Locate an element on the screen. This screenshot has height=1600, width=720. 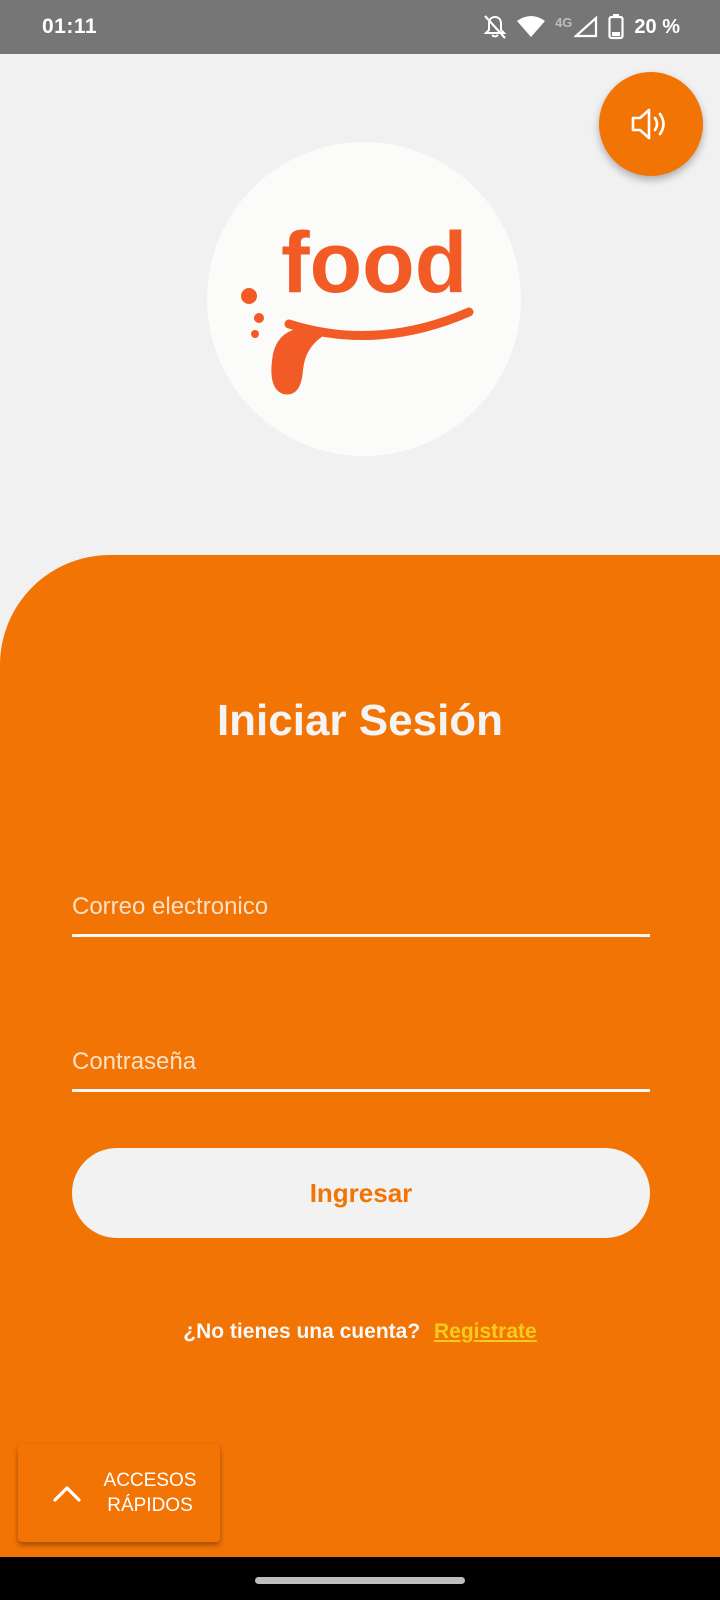
quick-access-line2: RÁPIDOS is located at coordinates (150, 1505).